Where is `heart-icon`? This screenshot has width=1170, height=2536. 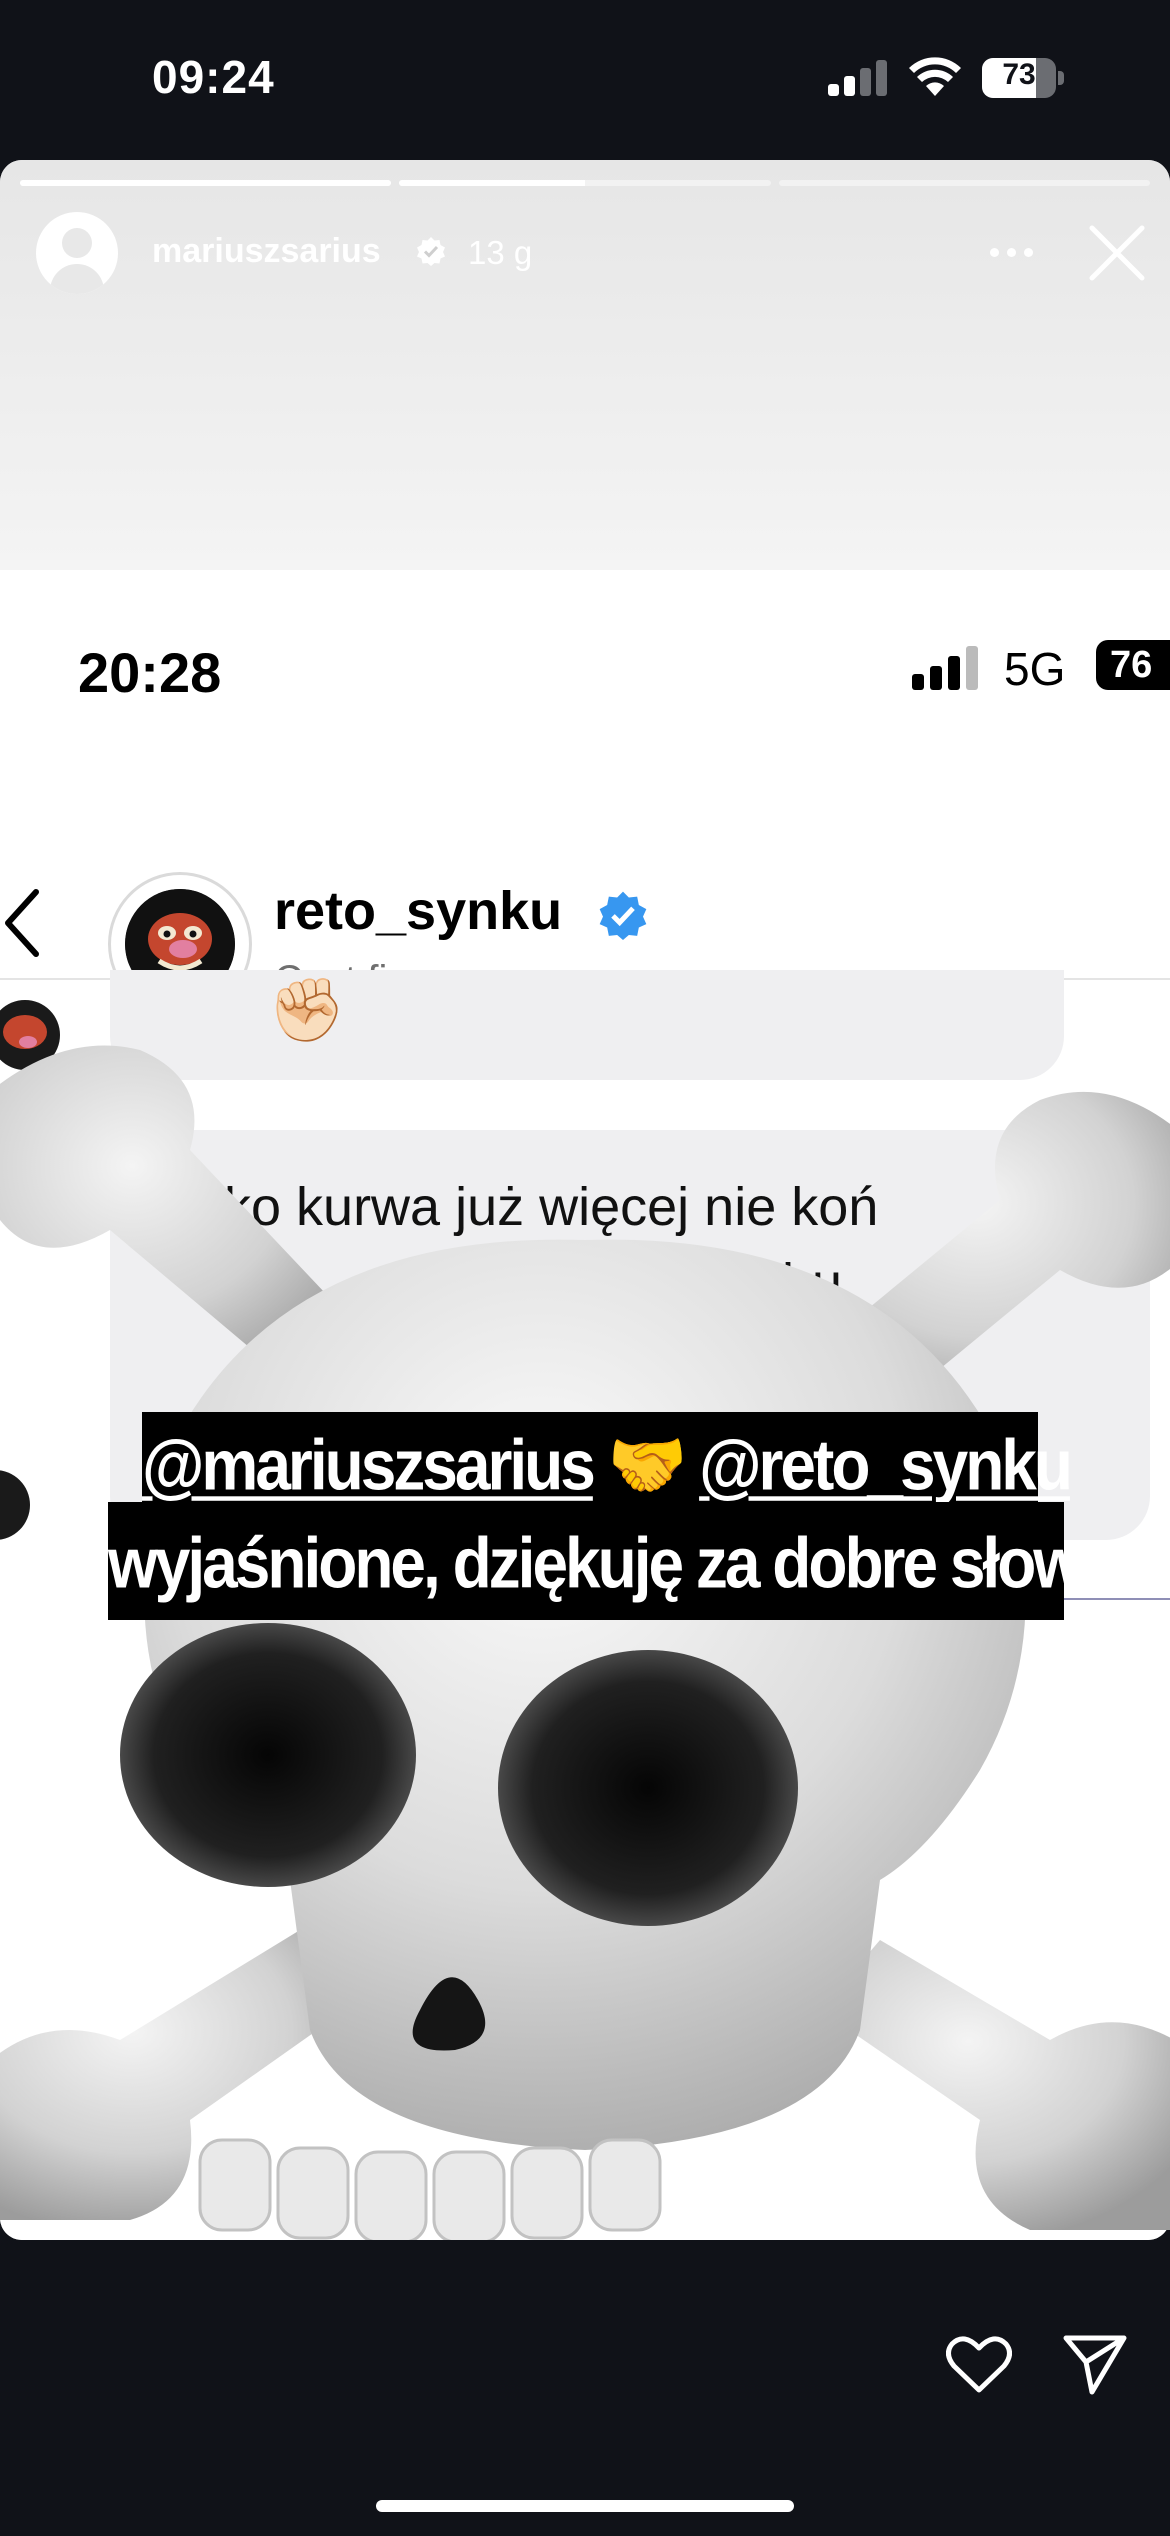 heart-icon is located at coordinates (979, 2364).